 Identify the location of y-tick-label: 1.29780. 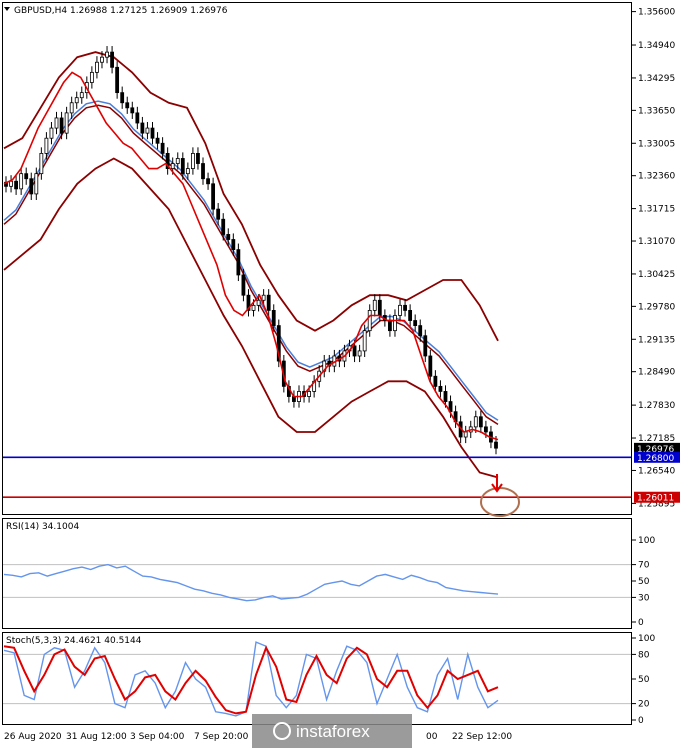
(656, 307).